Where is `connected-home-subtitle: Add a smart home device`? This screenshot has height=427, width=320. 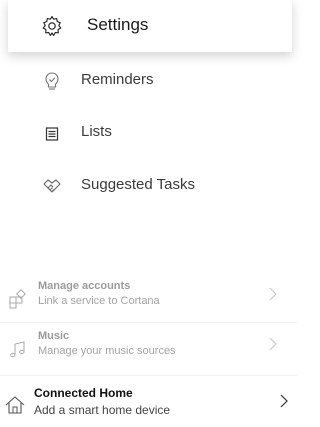
connected-home-subtitle: Add a smart home device is located at coordinates (102, 410).